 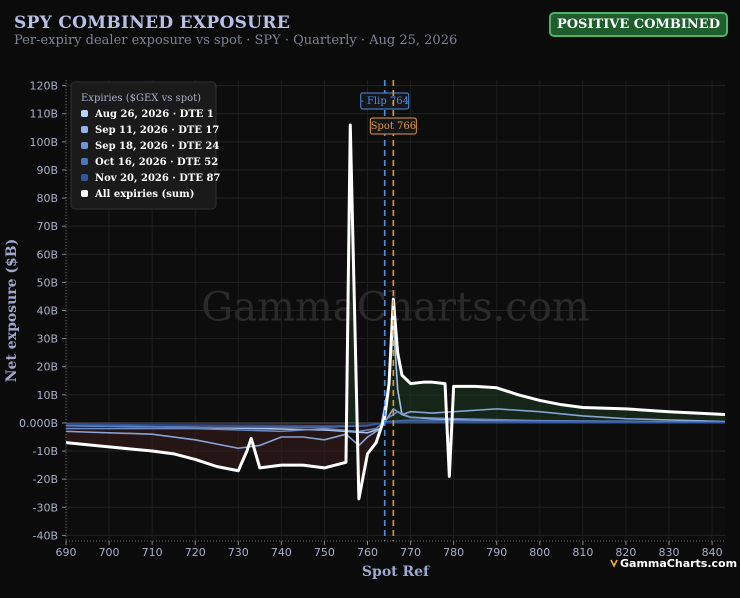 What do you see at coordinates (47, 254) in the screenshot?
I see `y-tick-label: 60B` at bounding box center [47, 254].